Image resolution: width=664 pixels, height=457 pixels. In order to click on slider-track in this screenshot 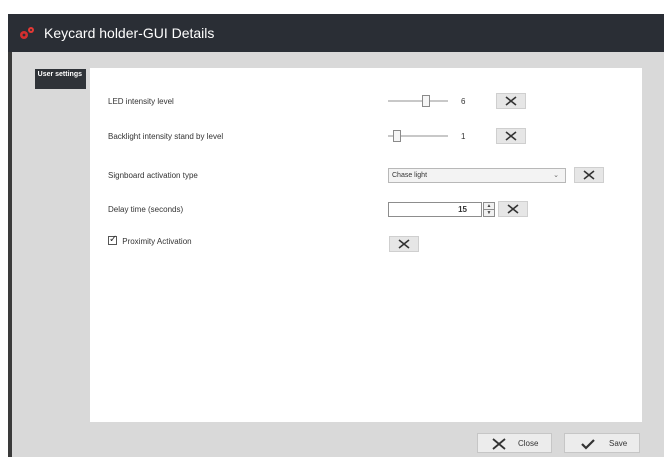, I will do `click(418, 101)`.